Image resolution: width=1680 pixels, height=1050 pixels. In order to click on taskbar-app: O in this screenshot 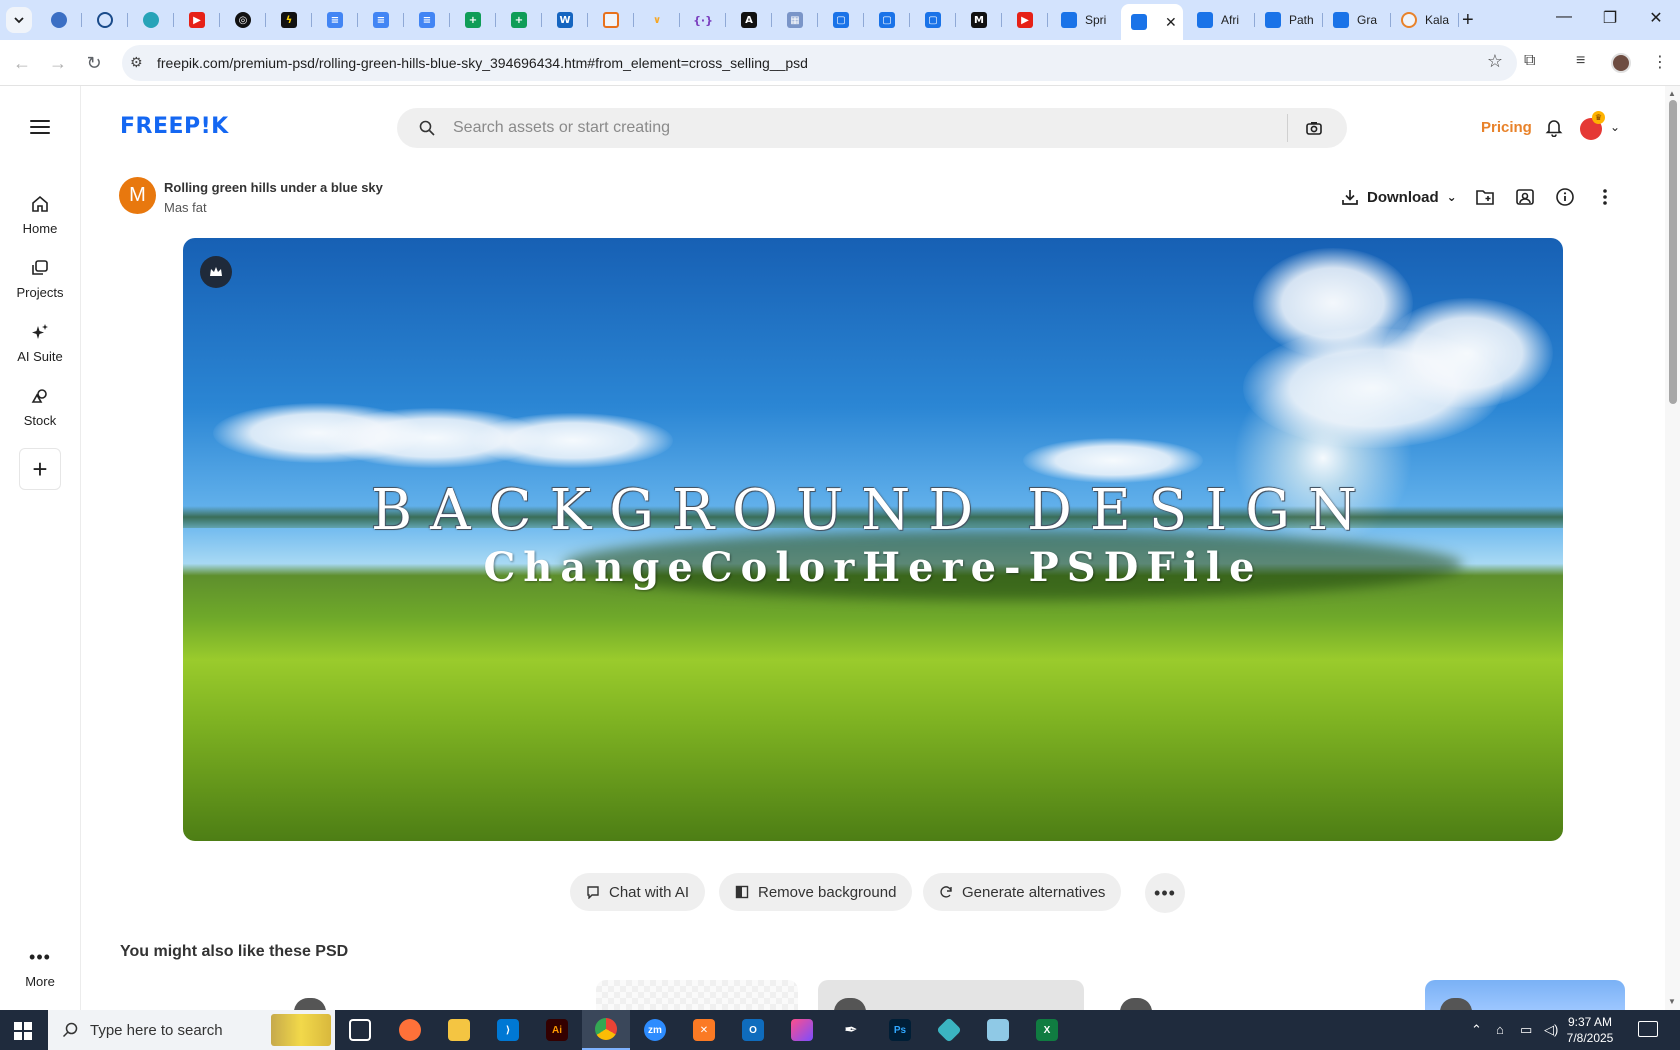, I will do `click(753, 1030)`.